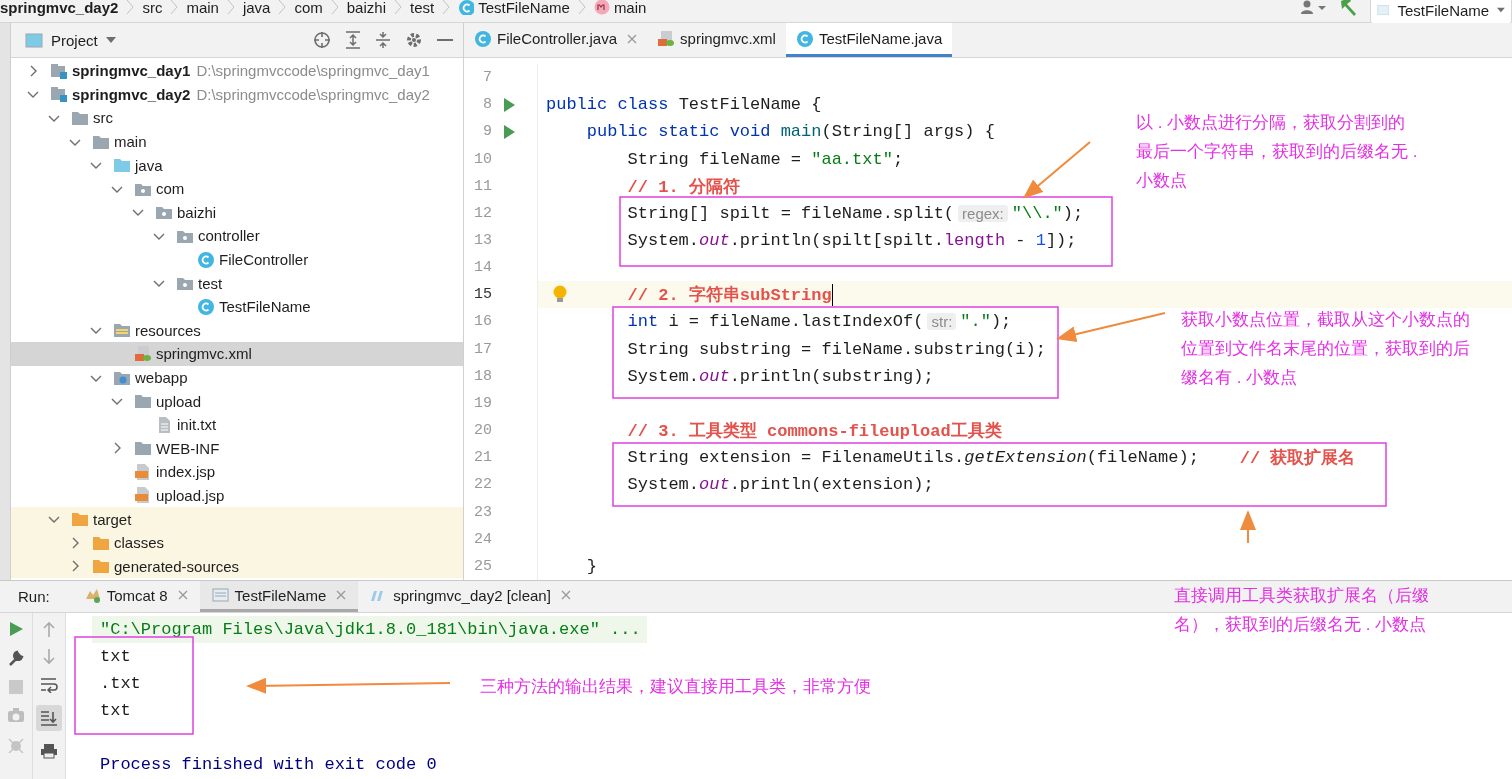  I want to click on code-text: }, so click(591, 566).